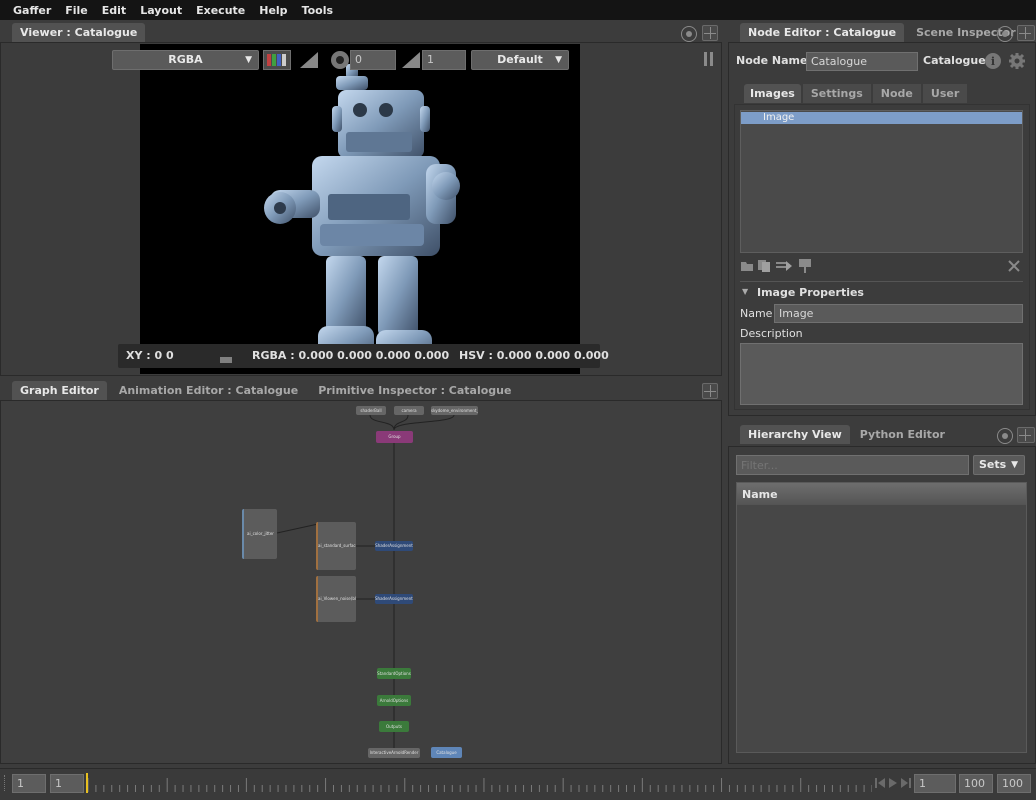 The width and height of the screenshot is (1036, 800). What do you see at coordinates (59, 390) in the screenshot?
I see `tab-graph-editor: Graph Editor` at bounding box center [59, 390].